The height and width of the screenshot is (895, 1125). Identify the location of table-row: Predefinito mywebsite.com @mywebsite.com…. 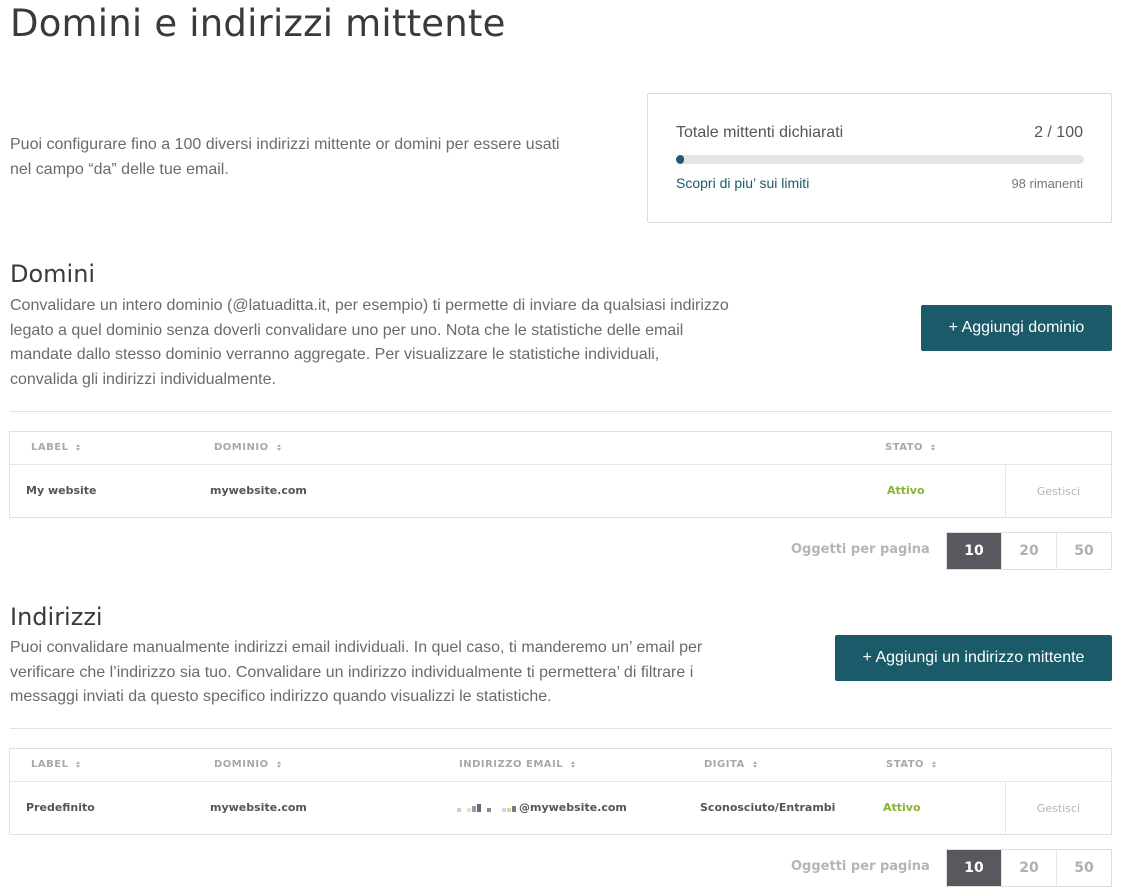
(560, 808).